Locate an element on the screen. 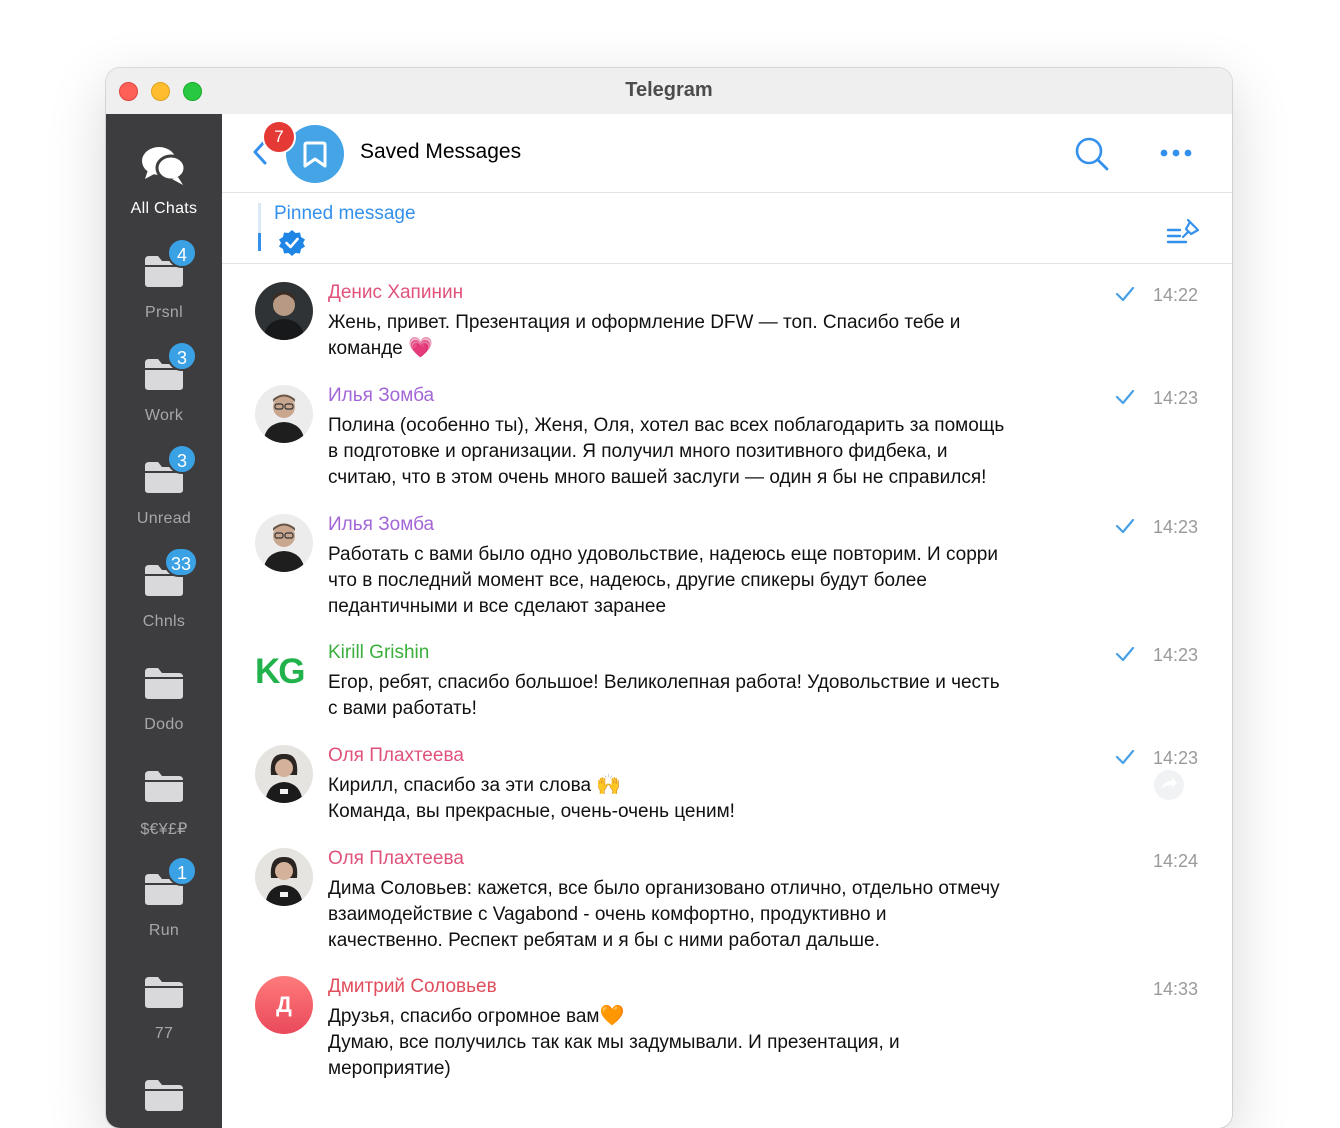 The height and width of the screenshot is (1128, 1340). folder-currencies: $€¥£₽ is located at coordinates (164, 809).